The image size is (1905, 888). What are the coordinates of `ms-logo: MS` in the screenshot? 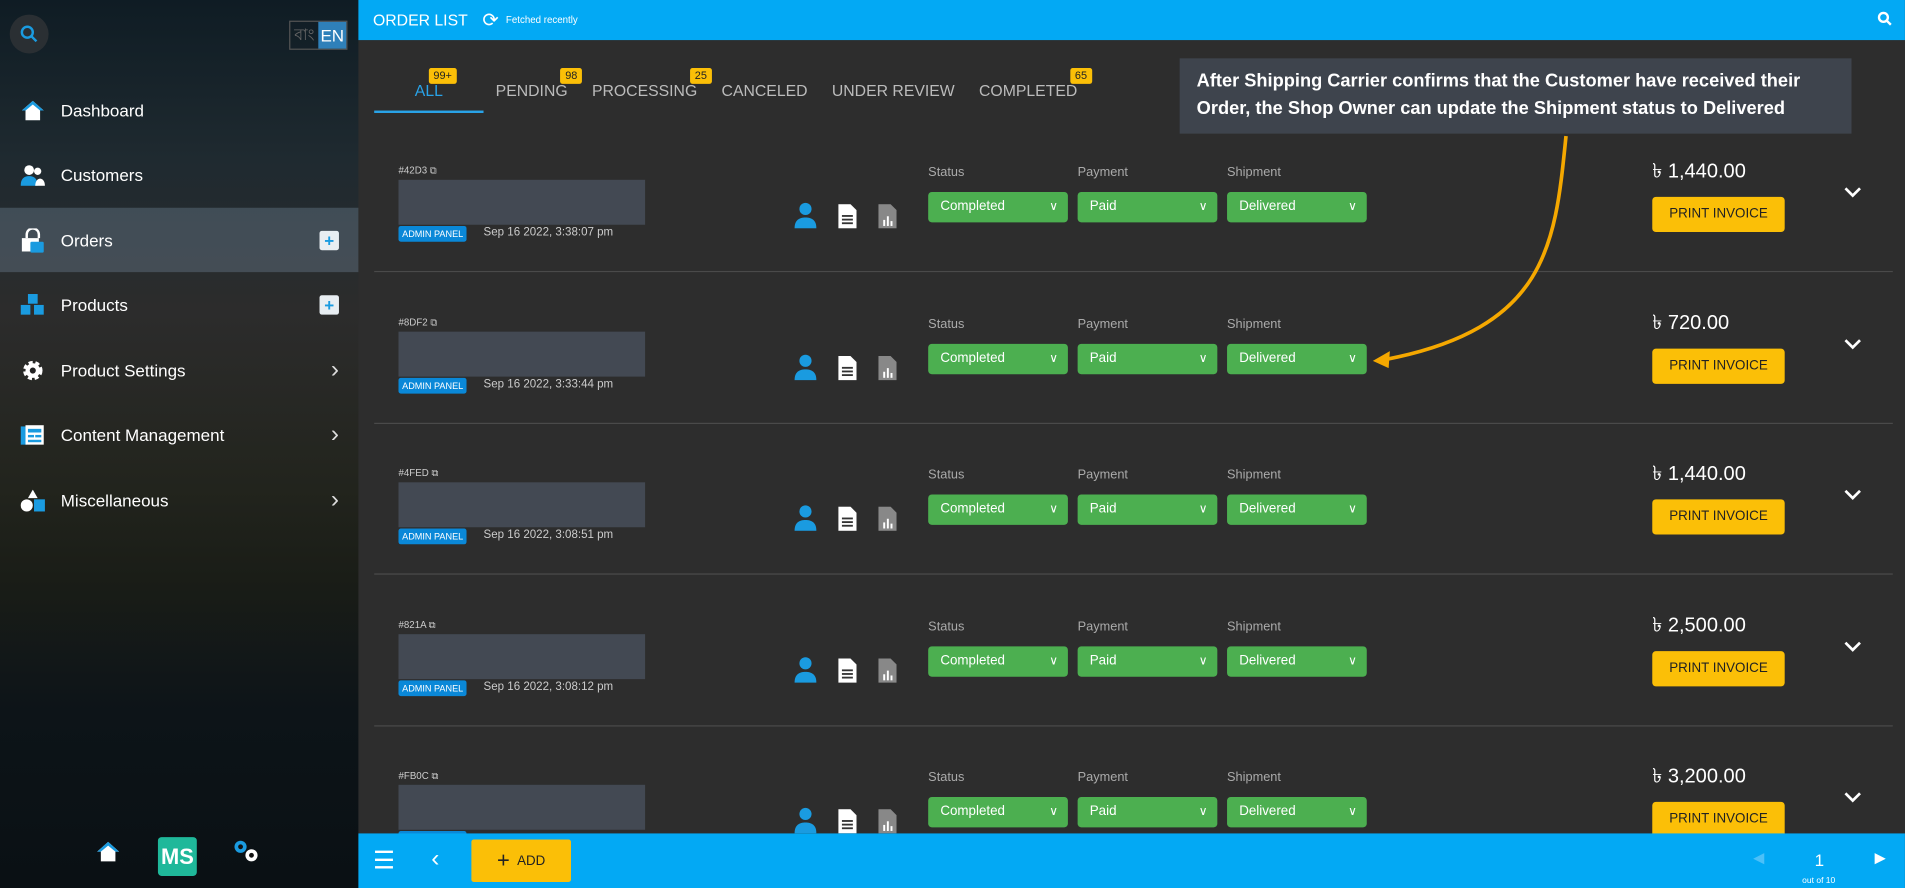 It's located at (177, 856).